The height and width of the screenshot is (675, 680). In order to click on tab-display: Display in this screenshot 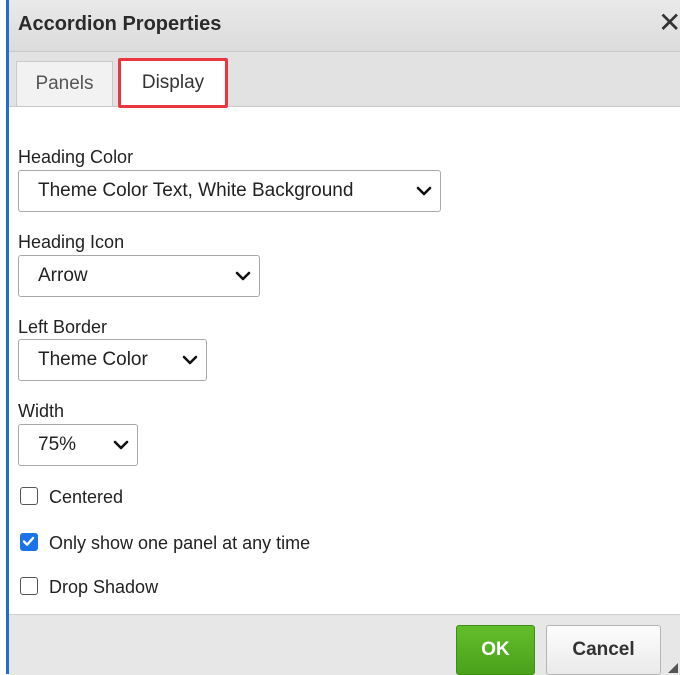, I will do `click(173, 83)`.